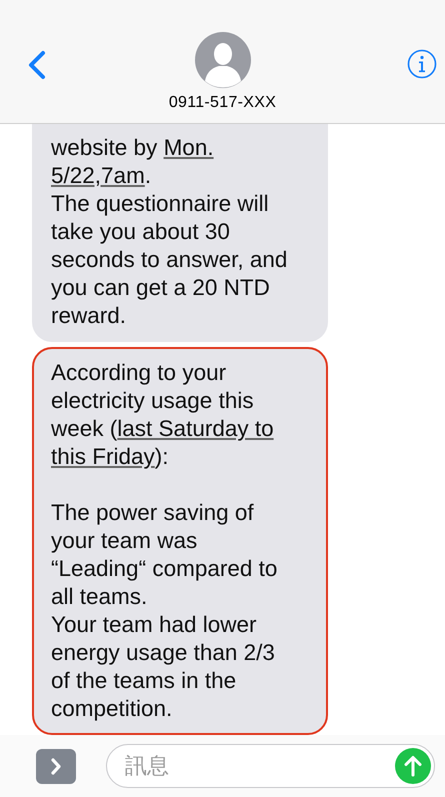 This screenshot has height=797, width=445. What do you see at coordinates (133, 162) in the screenshot?
I see `message-text: website by Mon. 5/22,7am.` at bounding box center [133, 162].